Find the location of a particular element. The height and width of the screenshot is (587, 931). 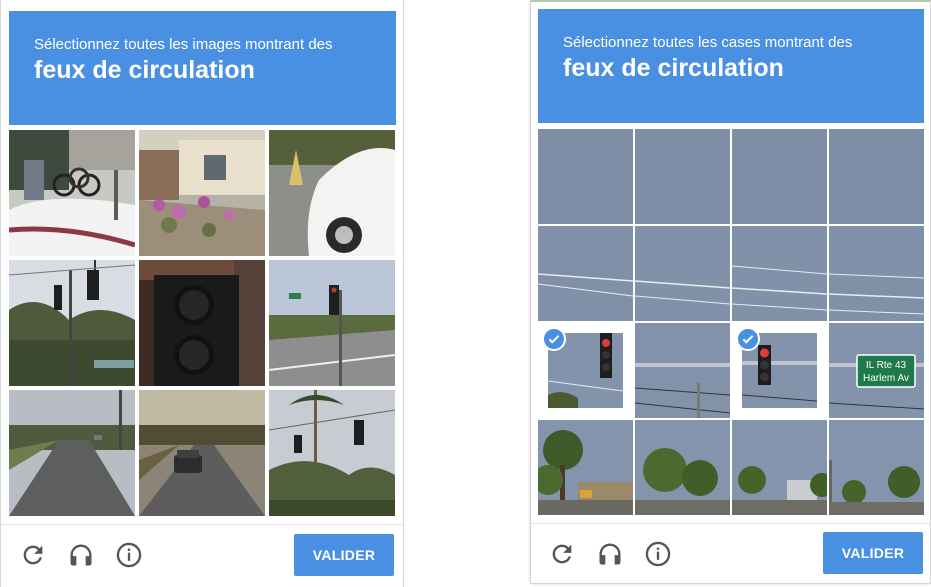

street-sign-line2: Harlem Av is located at coordinates (886, 378).